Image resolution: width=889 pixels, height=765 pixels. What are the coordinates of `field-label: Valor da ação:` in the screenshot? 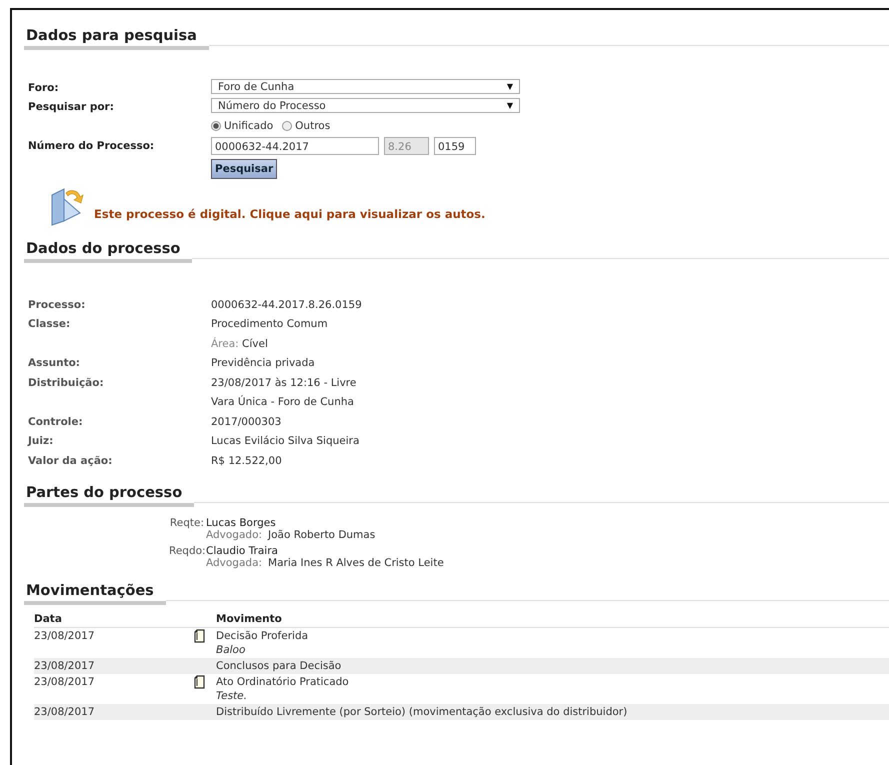 It's located at (71, 460).